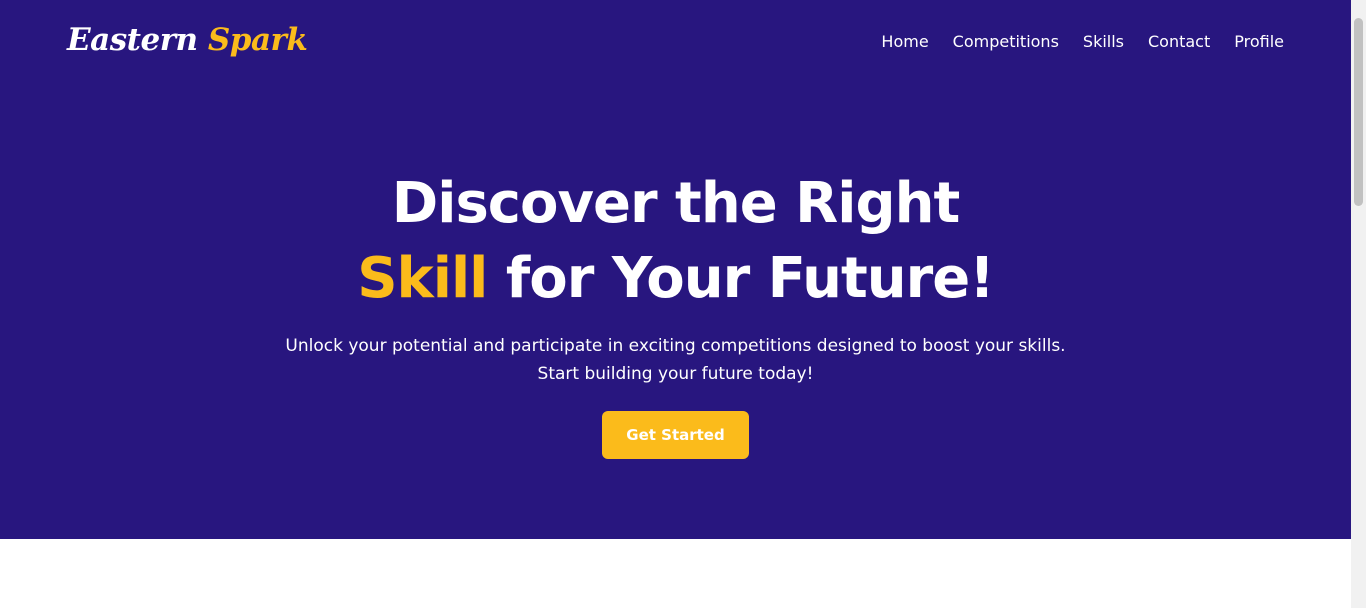 The height and width of the screenshot is (608, 1366). What do you see at coordinates (1006, 41) in the screenshot?
I see `nav-competitions: Competitions` at bounding box center [1006, 41].